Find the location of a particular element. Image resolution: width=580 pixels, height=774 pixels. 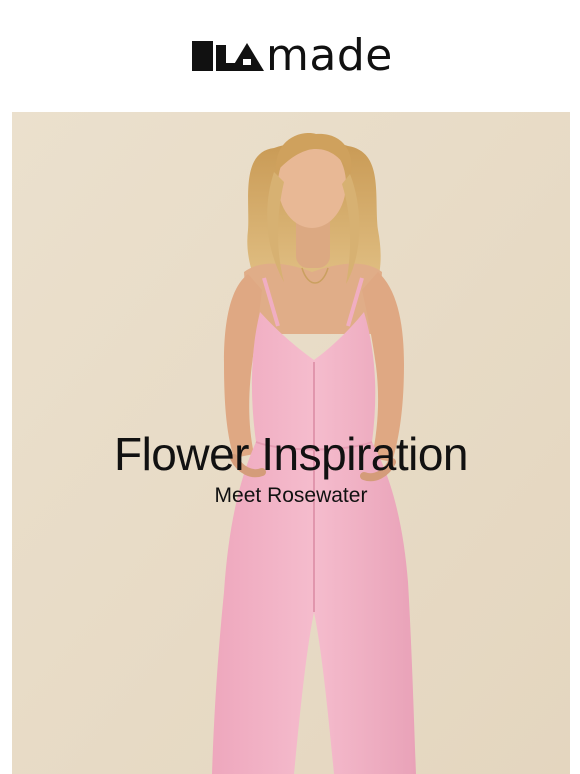

email-header: made is located at coordinates (290, 56).